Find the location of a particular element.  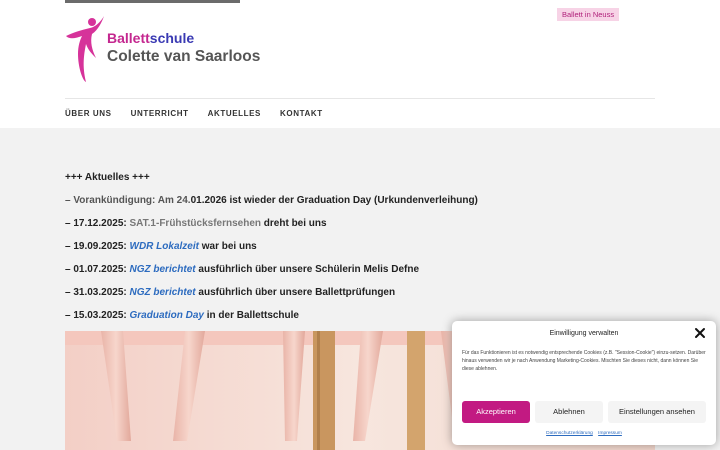

privacy-link: Datenschutzerklärung is located at coordinates (569, 433).